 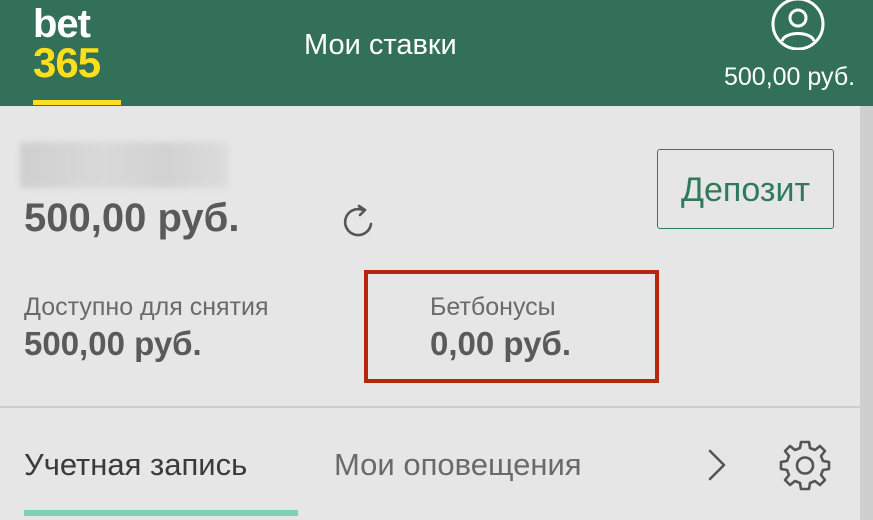 What do you see at coordinates (745, 189) in the screenshot?
I see `deposit-button: Депозит` at bounding box center [745, 189].